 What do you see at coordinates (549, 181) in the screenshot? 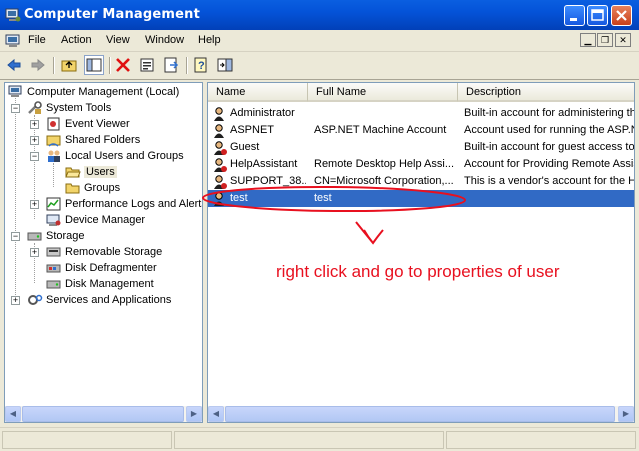
I see `user-description: This is a vendor's account for the Help` at bounding box center [549, 181].